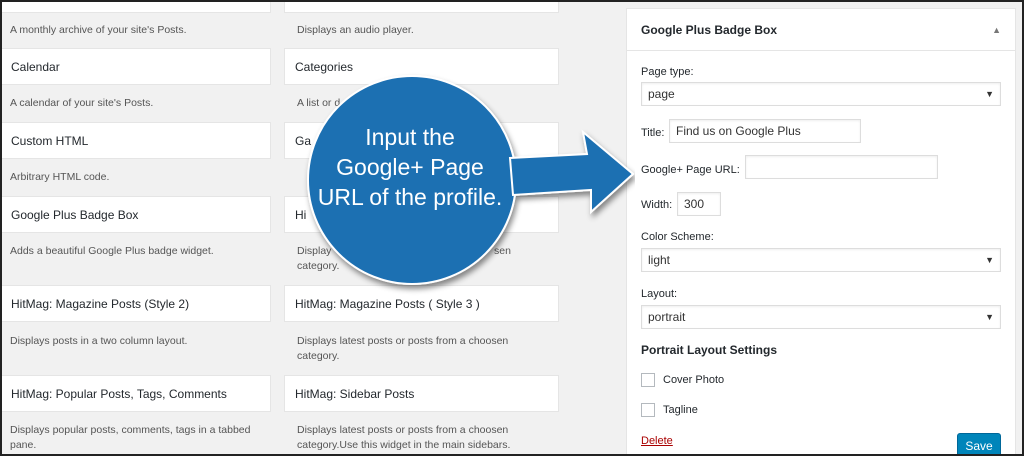 This screenshot has width=1024, height=456. I want to click on widget-title-label: HitMag: Magazine Posts (Style 2), so click(100, 303).